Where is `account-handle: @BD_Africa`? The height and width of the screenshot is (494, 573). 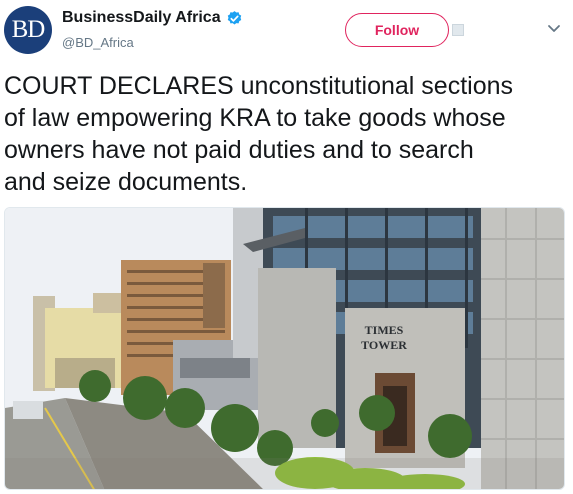 account-handle: @BD_Africa is located at coordinates (98, 42).